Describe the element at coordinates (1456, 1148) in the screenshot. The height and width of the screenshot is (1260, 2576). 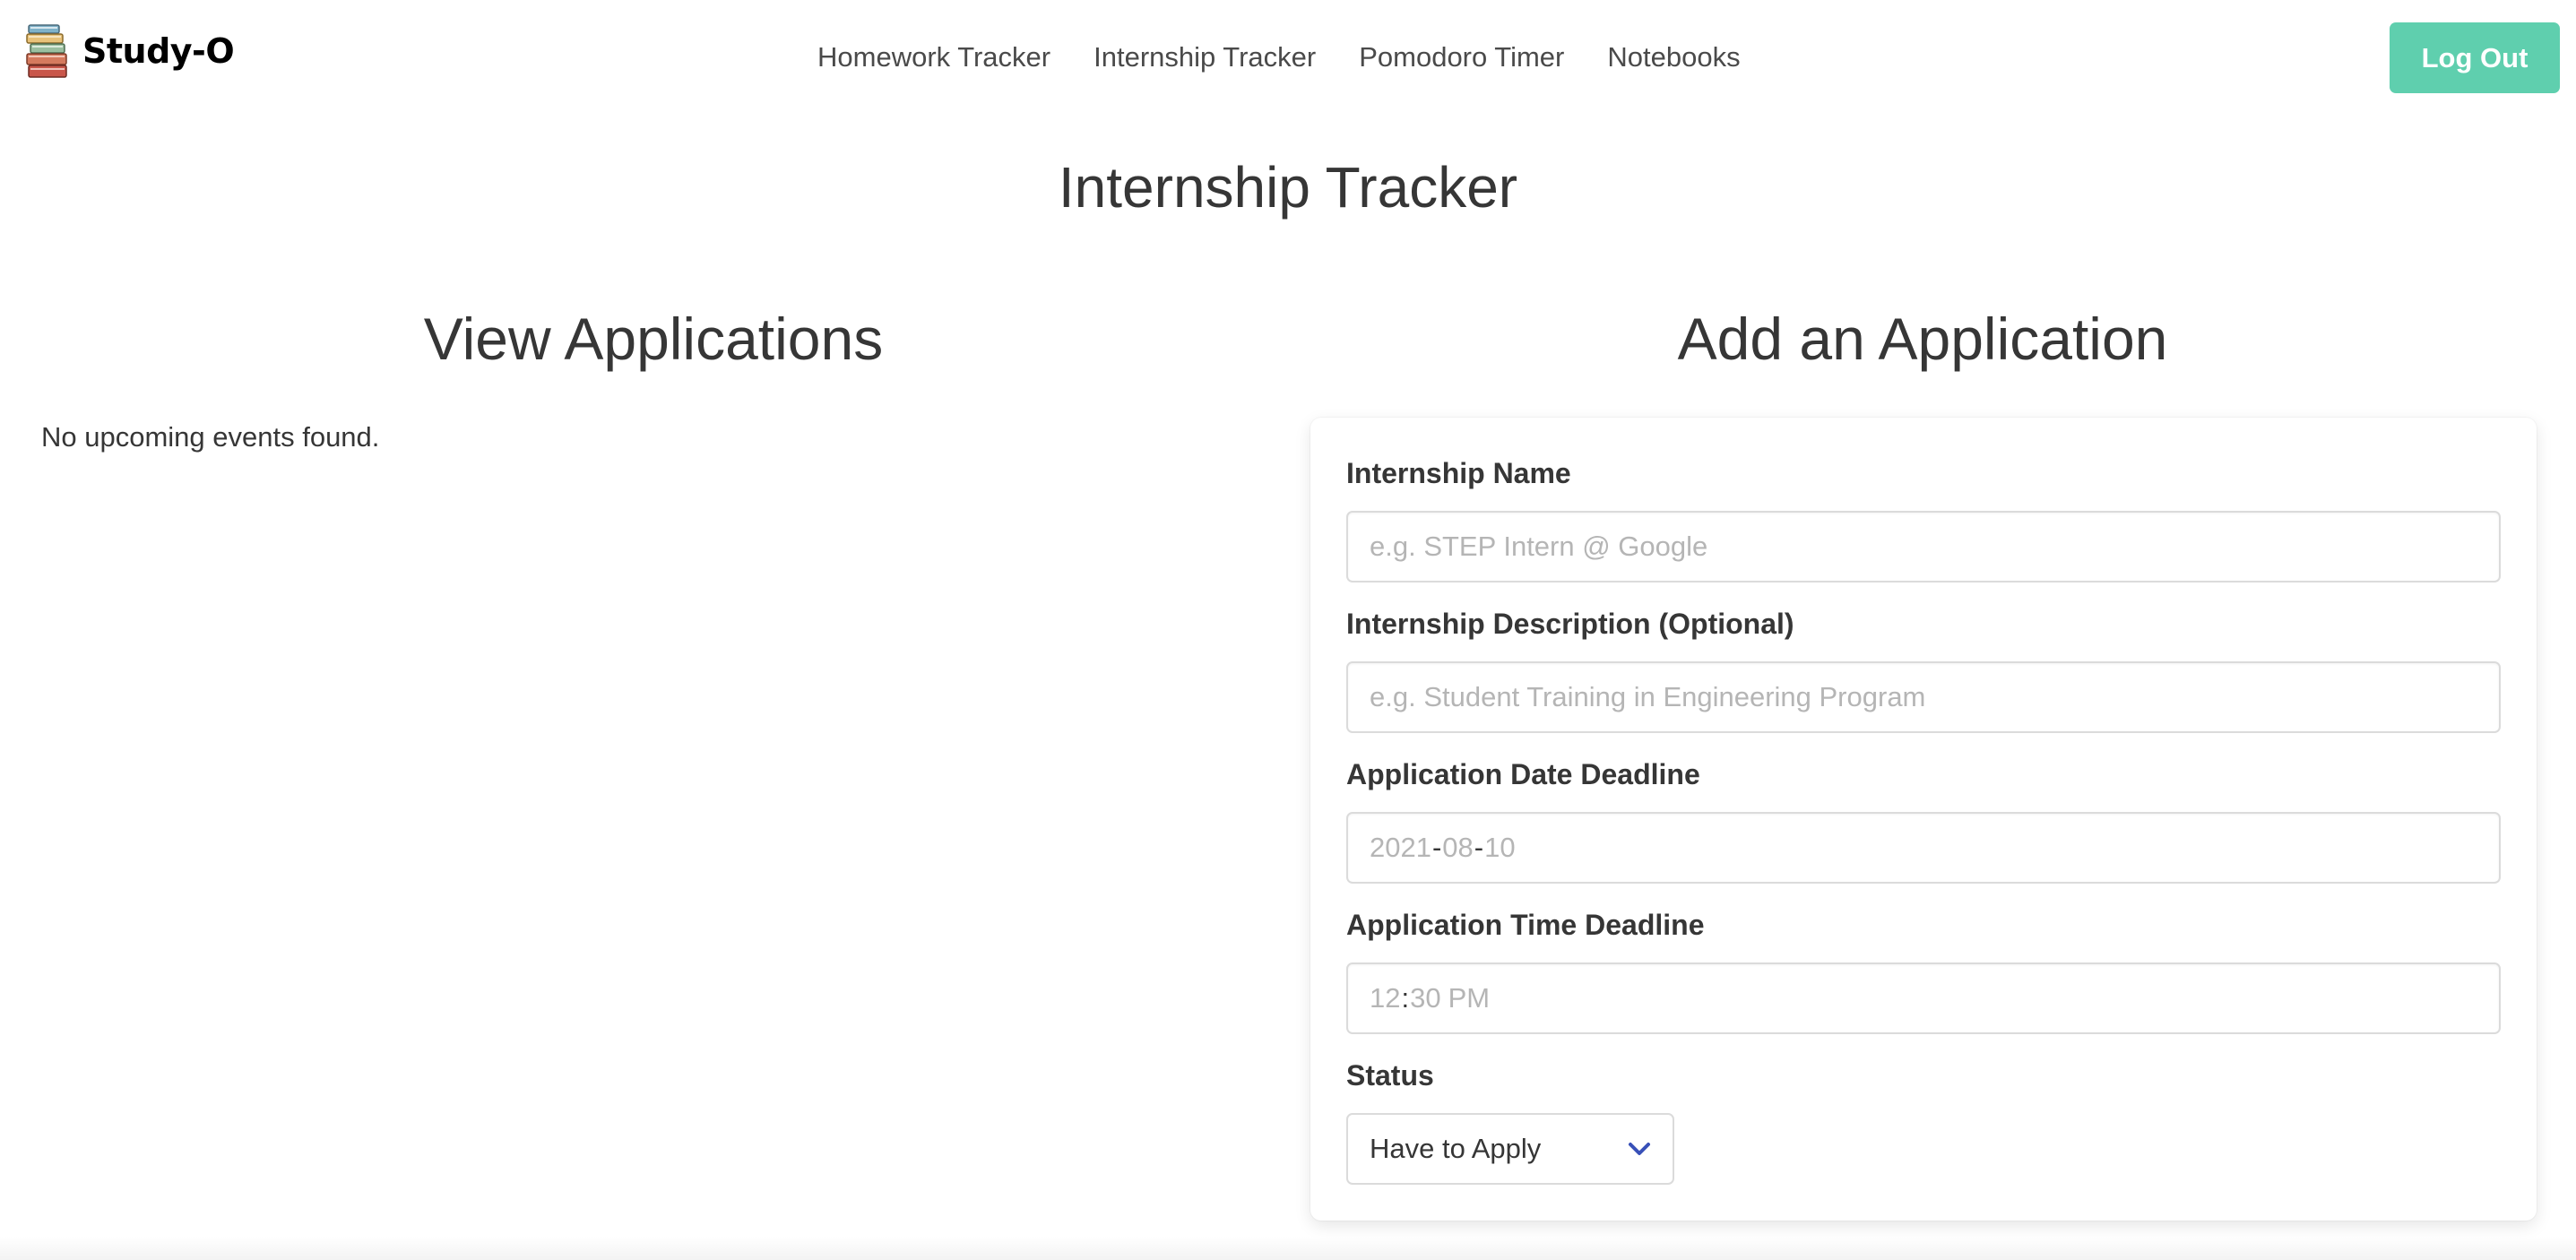
I see `status-selected-value: Have to Apply` at that location.